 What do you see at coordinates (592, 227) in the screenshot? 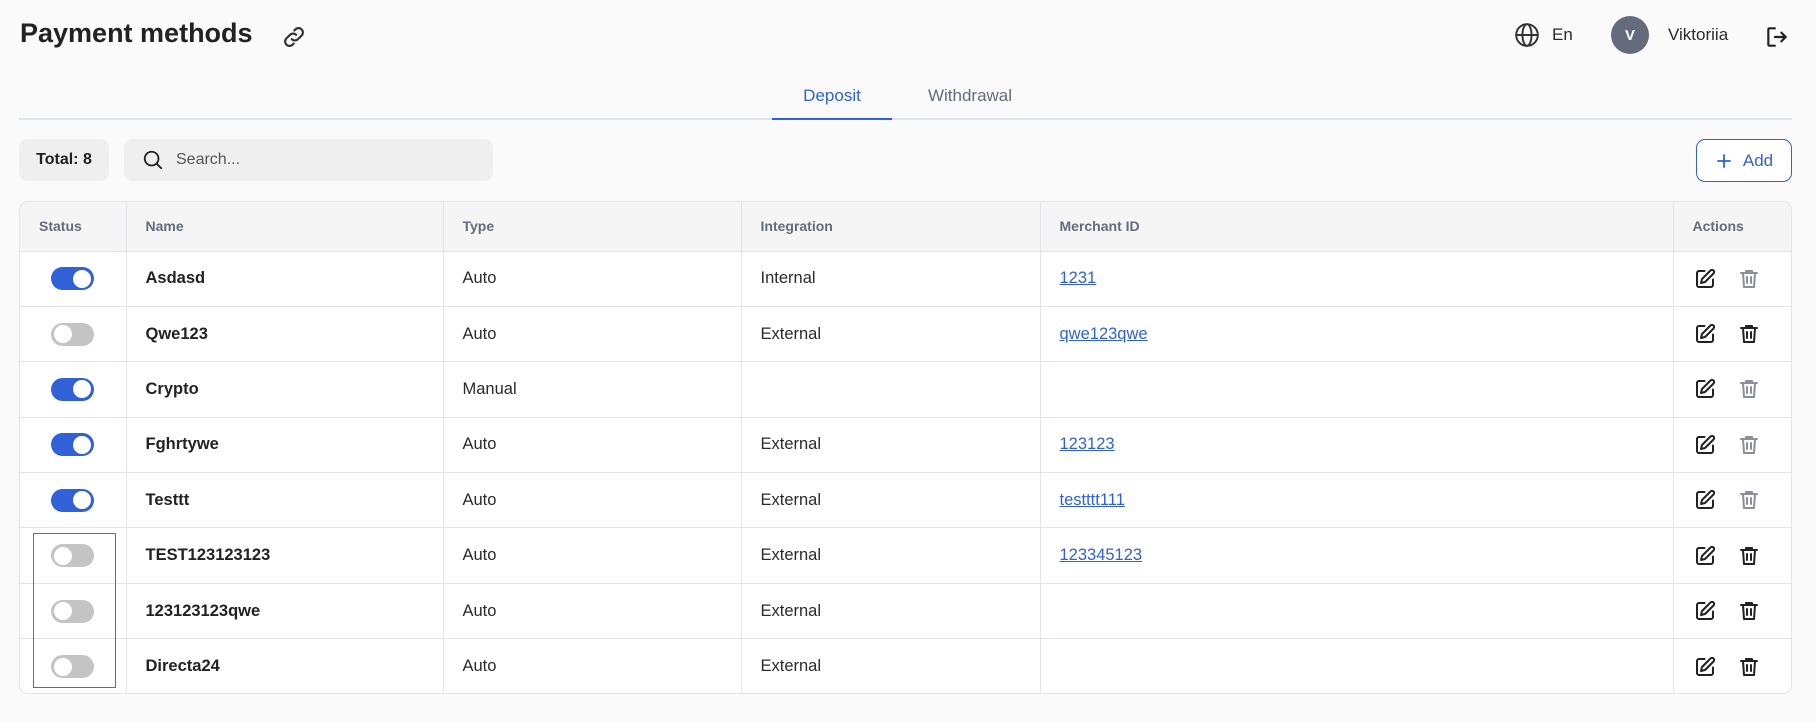
I see `column-header-type: Type` at bounding box center [592, 227].